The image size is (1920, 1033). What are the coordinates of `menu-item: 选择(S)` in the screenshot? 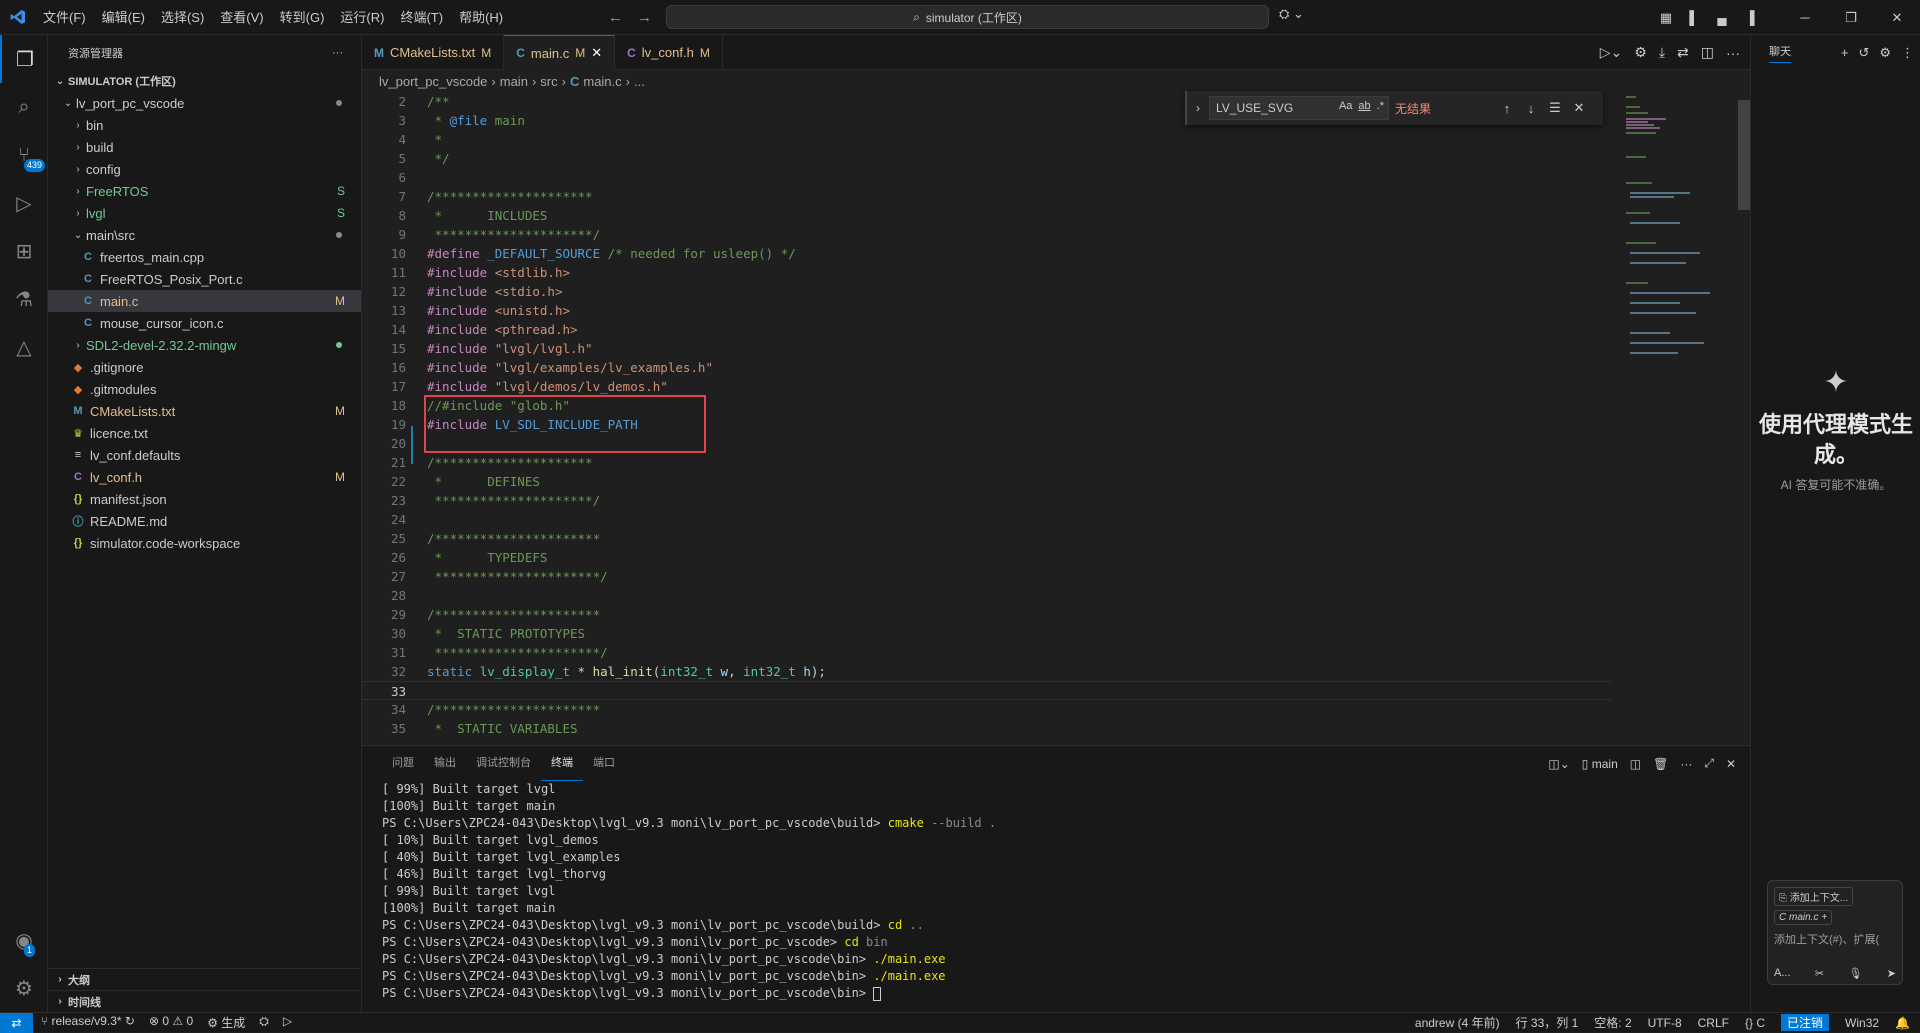 It's located at (182, 17).